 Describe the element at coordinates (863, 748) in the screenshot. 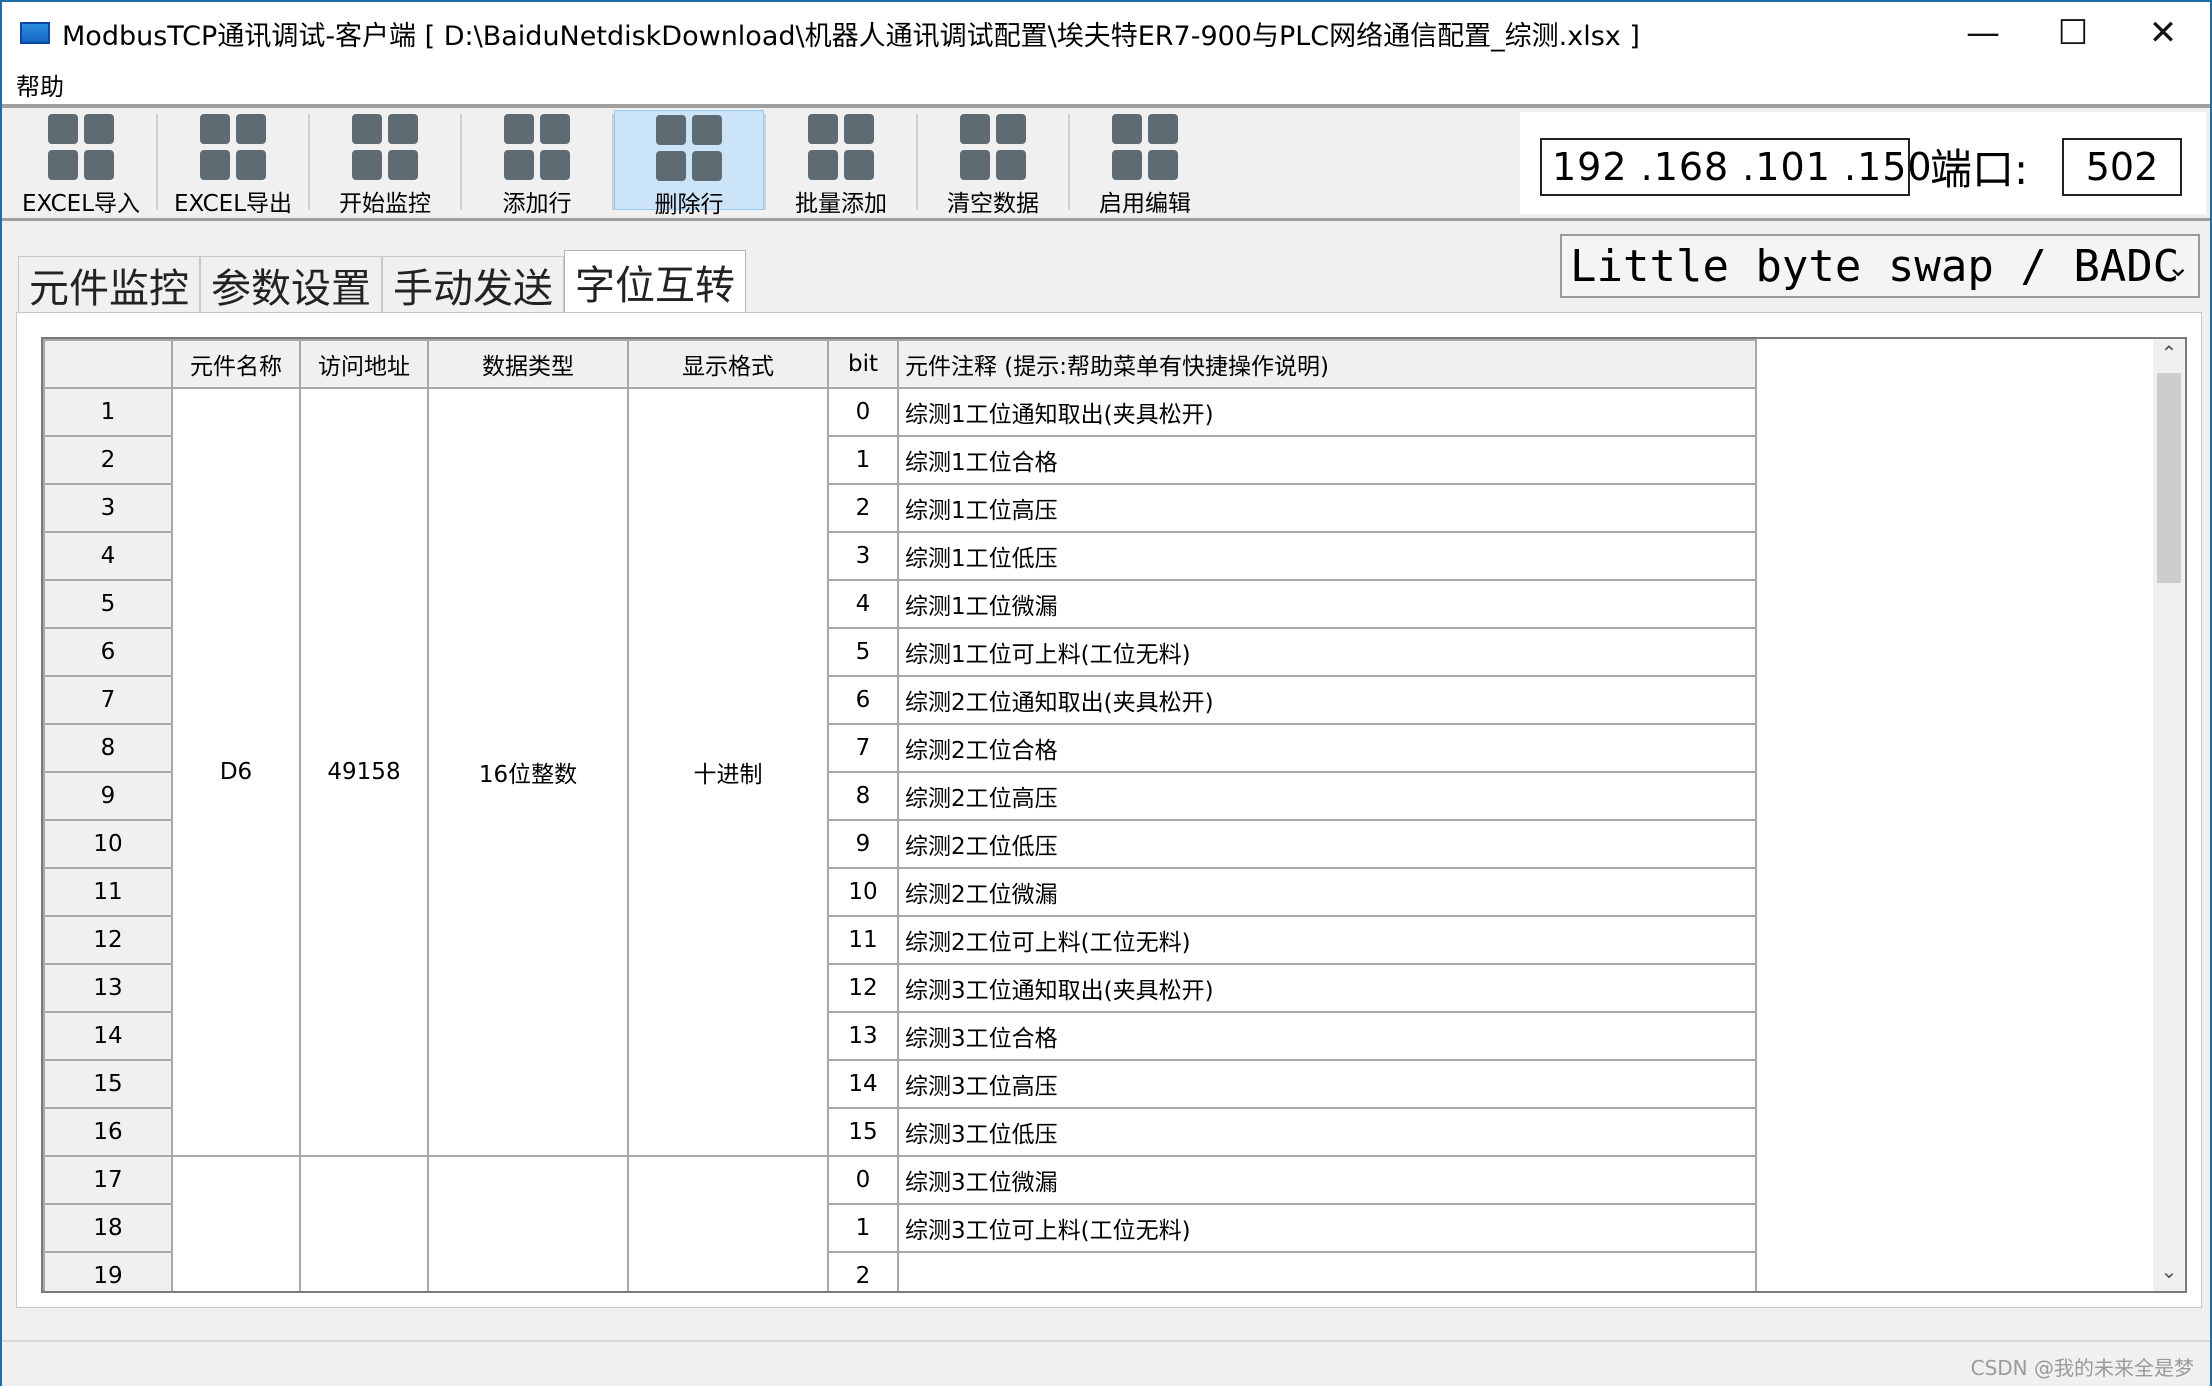

I see `bit-cell: 7` at that location.